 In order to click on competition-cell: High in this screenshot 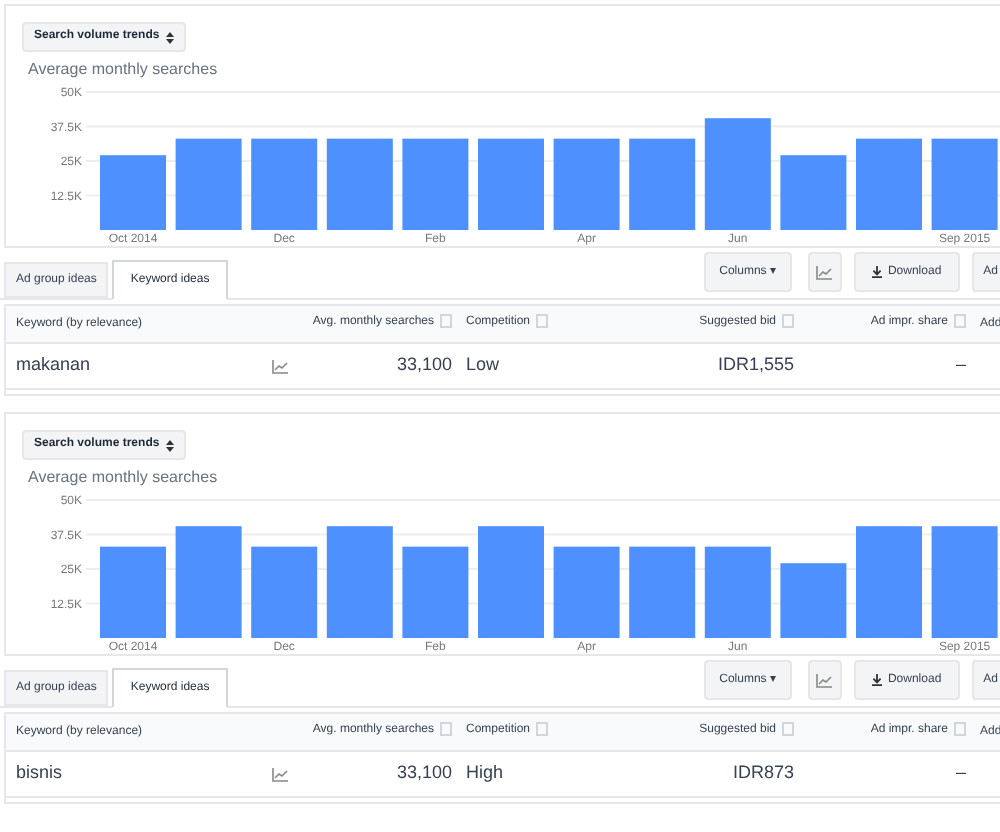, I will do `click(485, 772)`.